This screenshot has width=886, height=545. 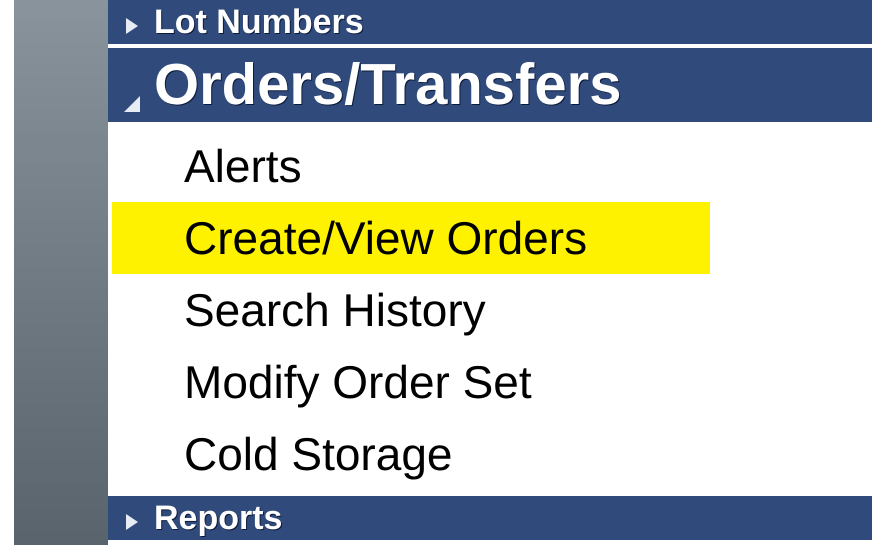 I want to click on menu-header: Orders/Transfers, so click(x=490, y=85).